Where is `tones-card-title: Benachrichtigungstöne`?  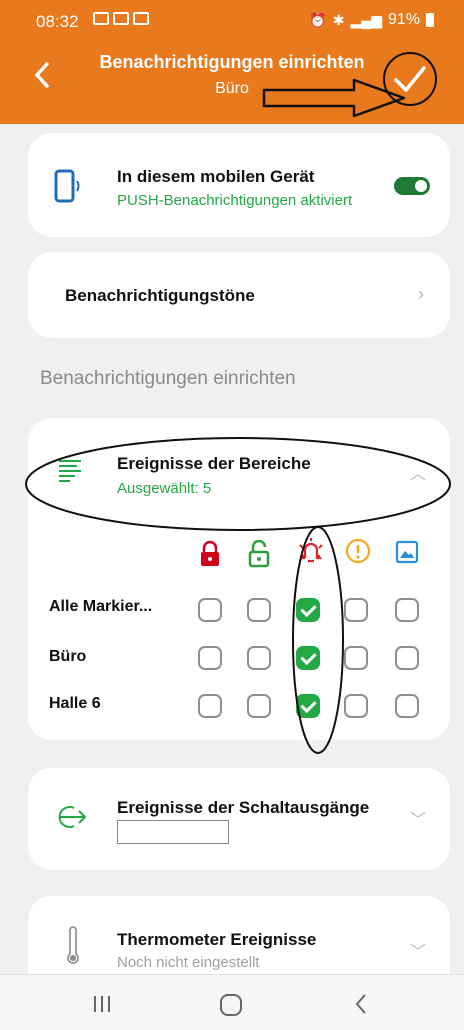 tones-card-title: Benachrichtigungstöne is located at coordinates (160, 295).